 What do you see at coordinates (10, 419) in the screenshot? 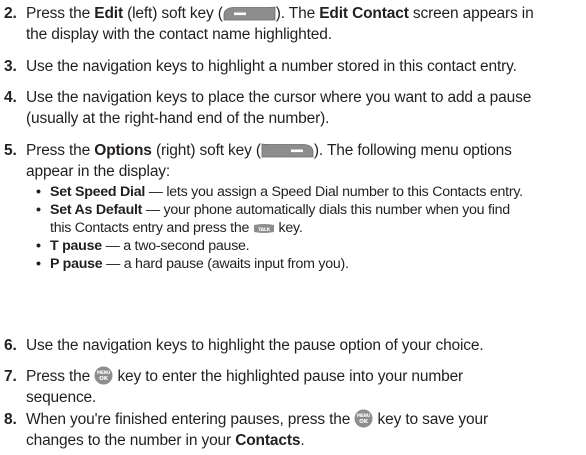
I see `step-number: 8.` at bounding box center [10, 419].